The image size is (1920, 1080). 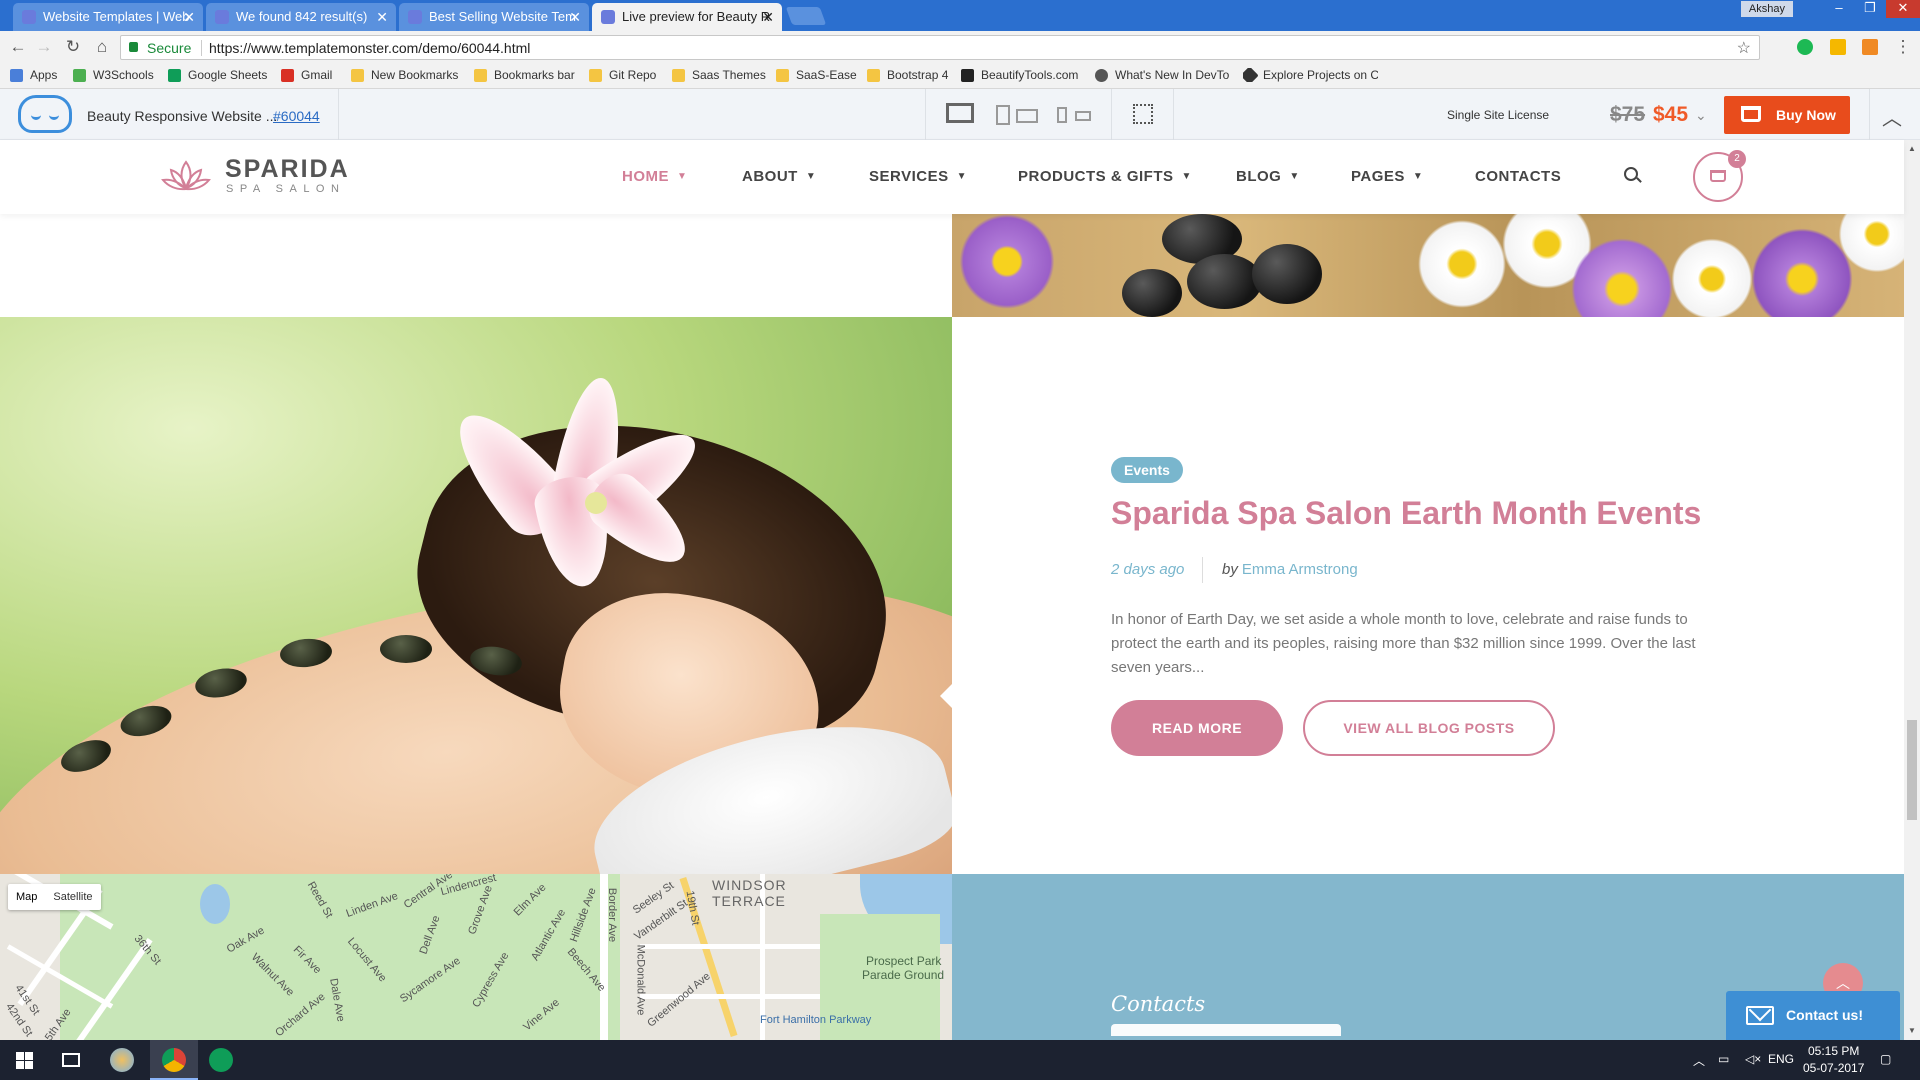 What do you see at coordinates (494, 17) in the screenshot?
I see `browser-tab: Best Selling Website Tem ✕` at bounding box center [494, 17].